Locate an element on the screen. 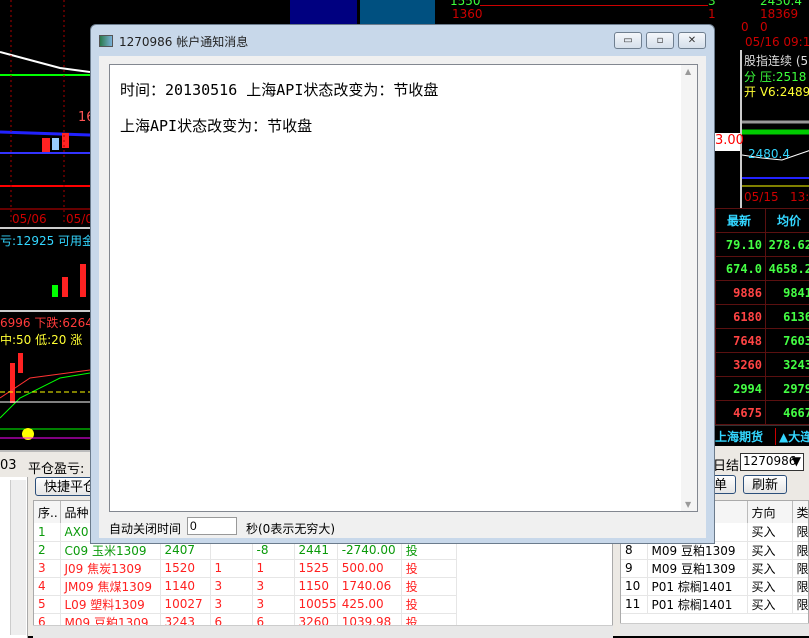  row-cell: 1150 is located at coordinates (315, 586).